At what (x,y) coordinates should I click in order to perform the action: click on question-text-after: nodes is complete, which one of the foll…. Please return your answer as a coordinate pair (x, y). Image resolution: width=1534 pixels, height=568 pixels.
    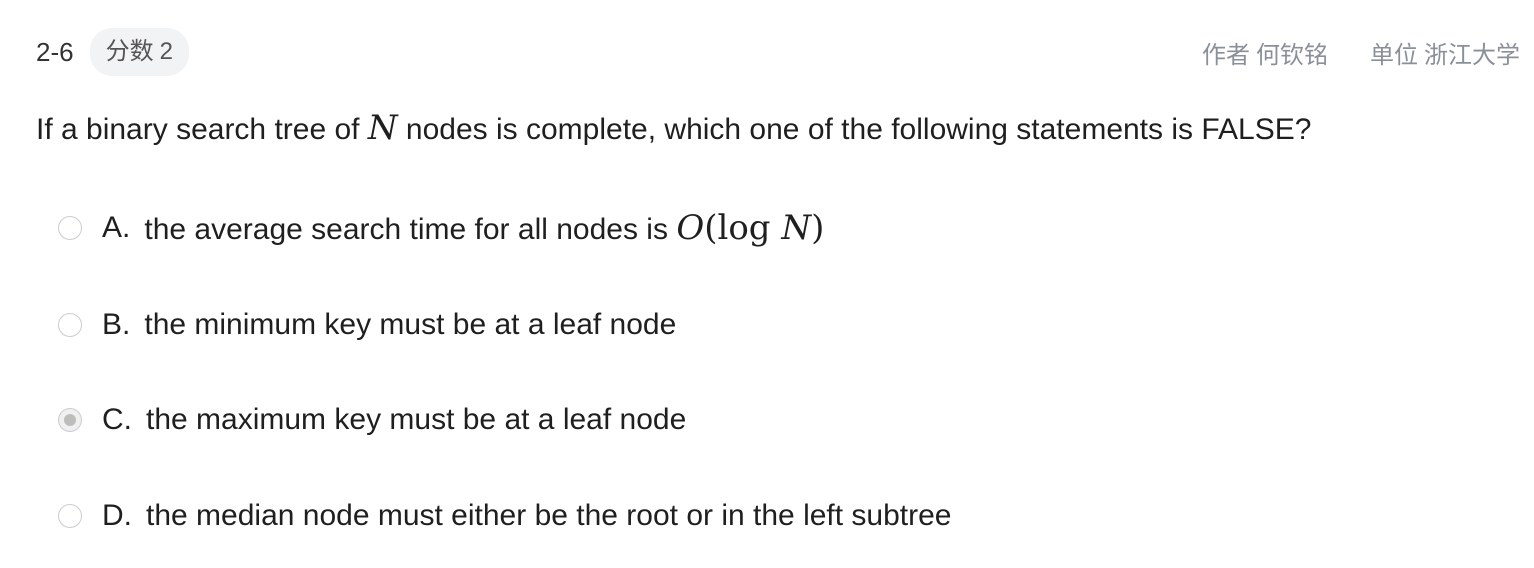
    Looking at the image, I should click on (854, 129).